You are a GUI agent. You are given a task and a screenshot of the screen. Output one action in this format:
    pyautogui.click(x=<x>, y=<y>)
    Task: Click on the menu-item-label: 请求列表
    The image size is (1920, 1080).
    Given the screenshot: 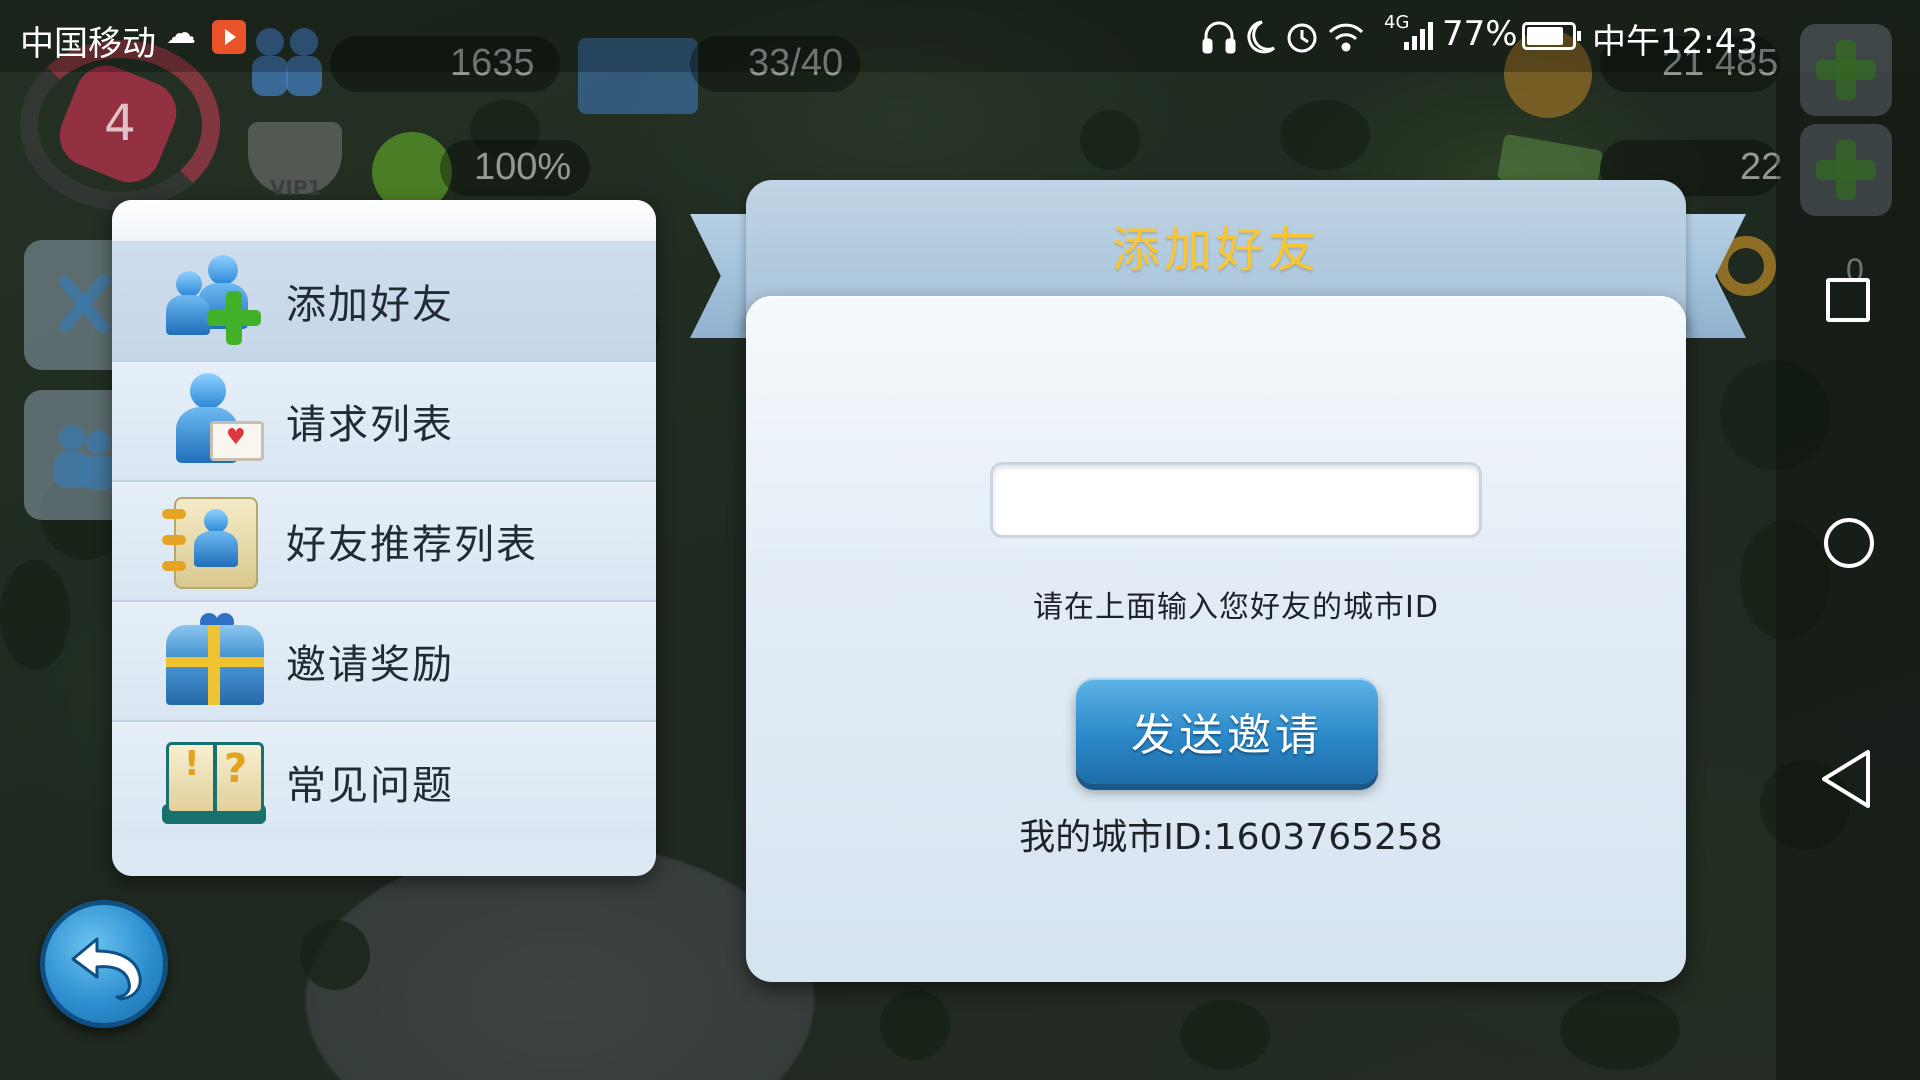 What is the action you would take?
    pyautogui.click(x=370, y=425)
    